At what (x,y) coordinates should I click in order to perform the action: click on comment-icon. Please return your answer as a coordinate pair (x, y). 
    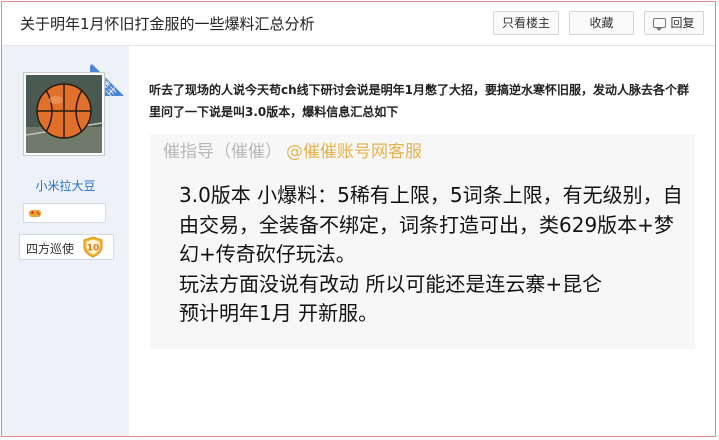
    Looking at the image, I should click on (660, 24).